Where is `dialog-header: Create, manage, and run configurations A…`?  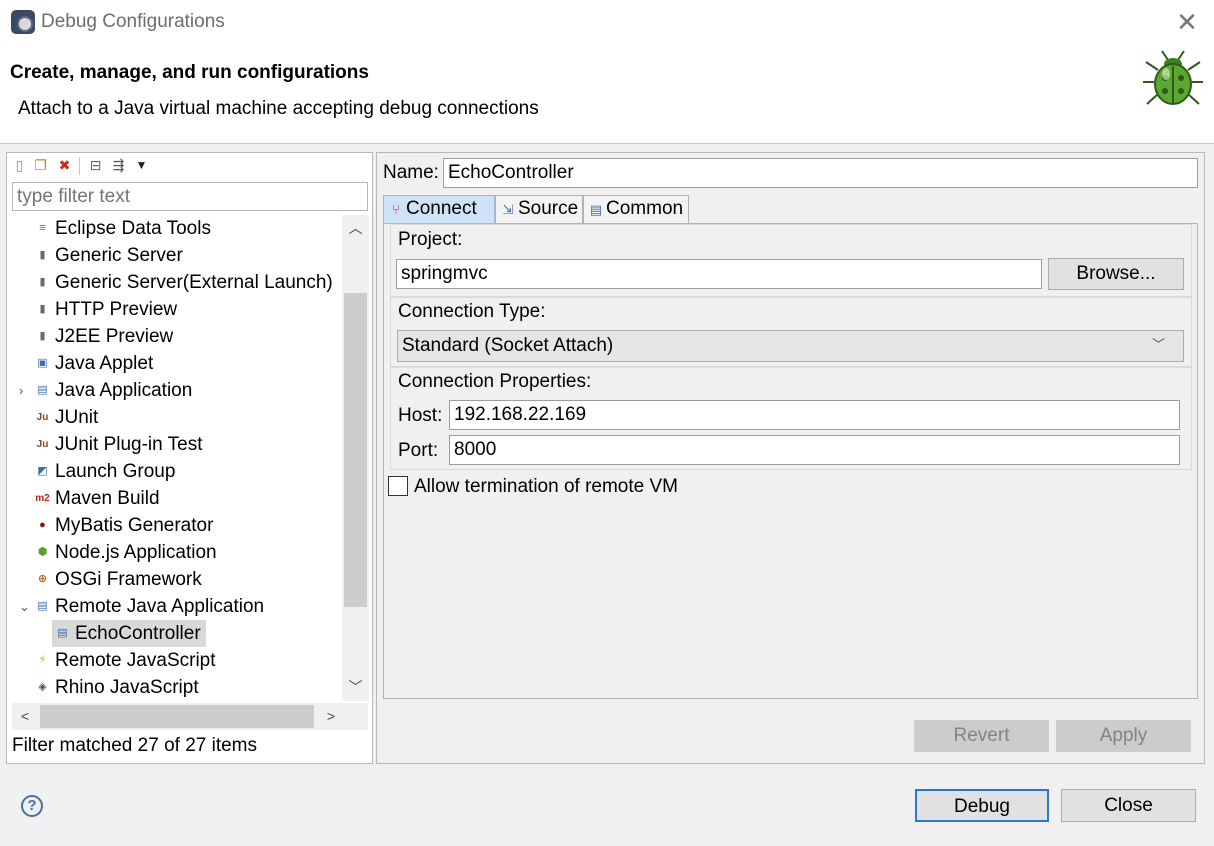
dialog-header: Create, manage, and run configurations A… is located at coordinates (607, 94).